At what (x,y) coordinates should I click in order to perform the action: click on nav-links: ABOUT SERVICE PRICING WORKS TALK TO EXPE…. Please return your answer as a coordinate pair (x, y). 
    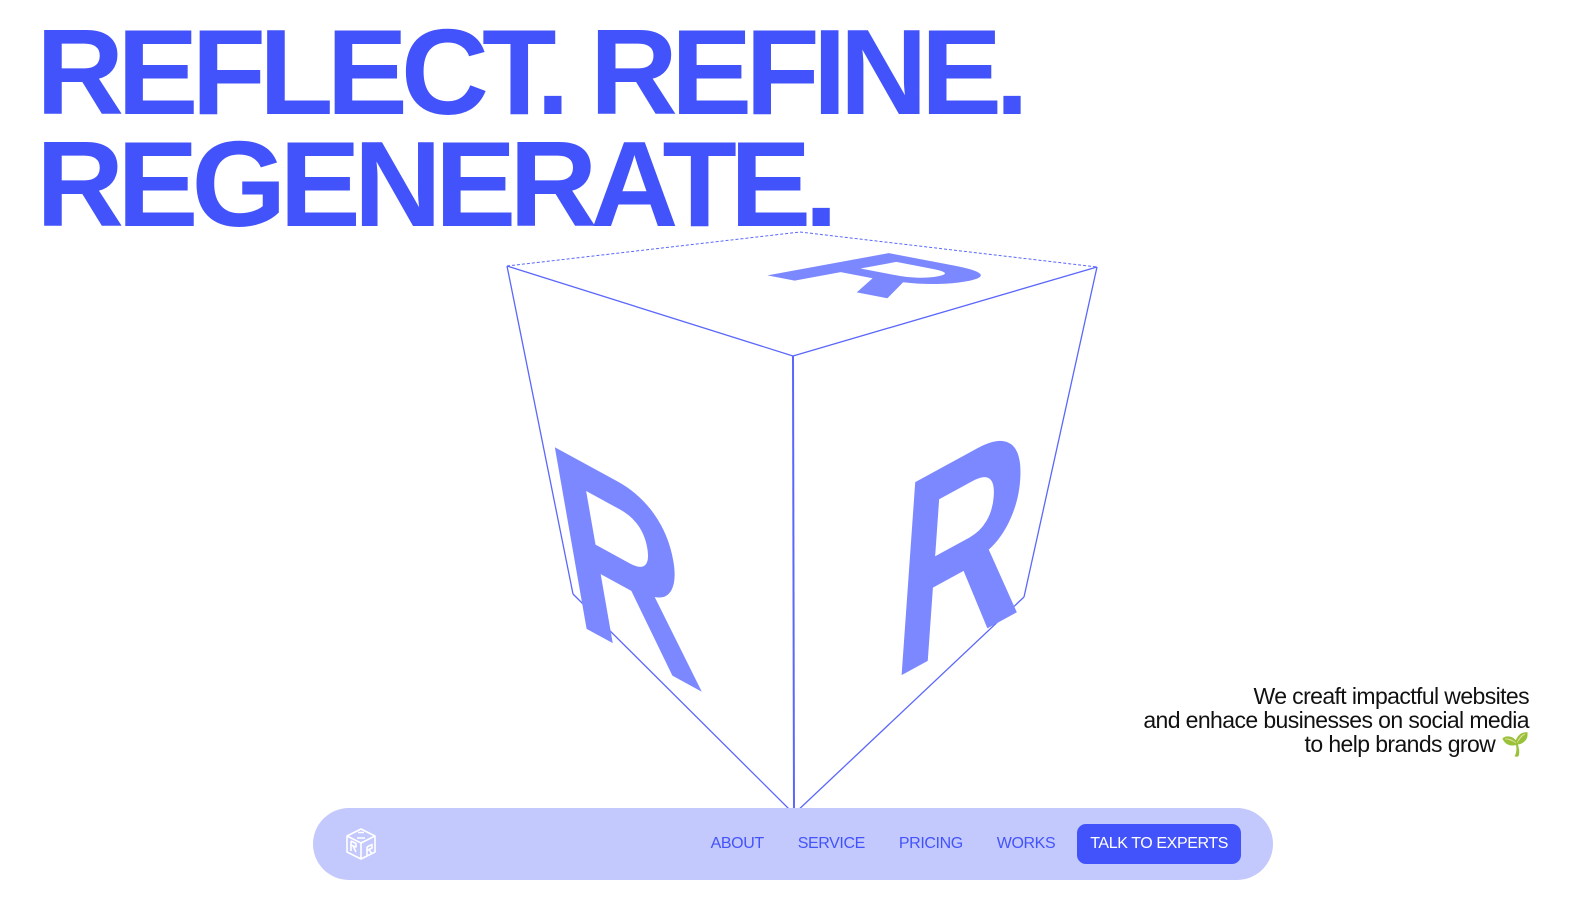
    Looking at the image, I should click on (959, 844).